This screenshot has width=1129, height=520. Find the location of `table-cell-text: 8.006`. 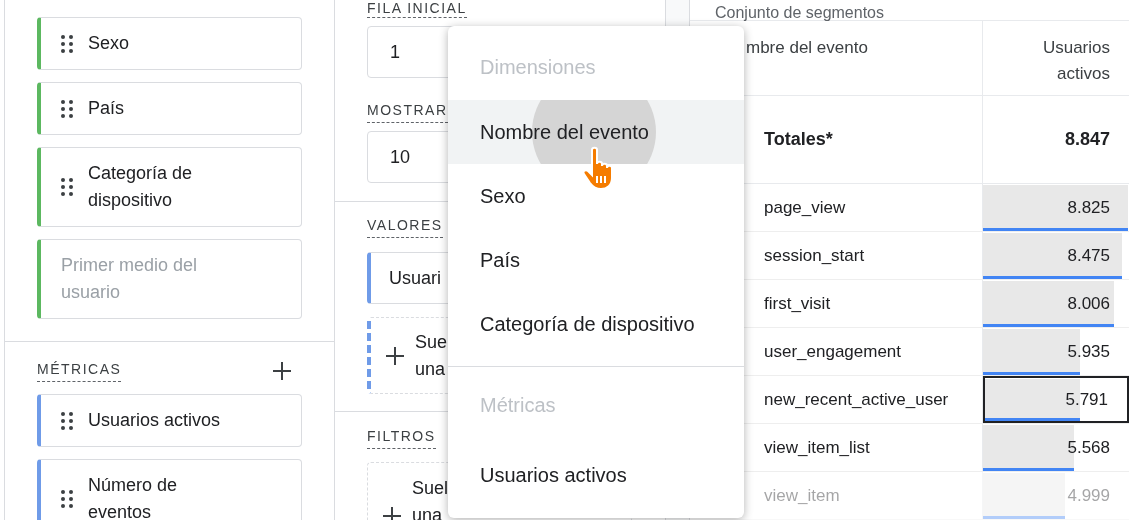

table-cell-text: 8.006 is located at coordinates (1088, 303).